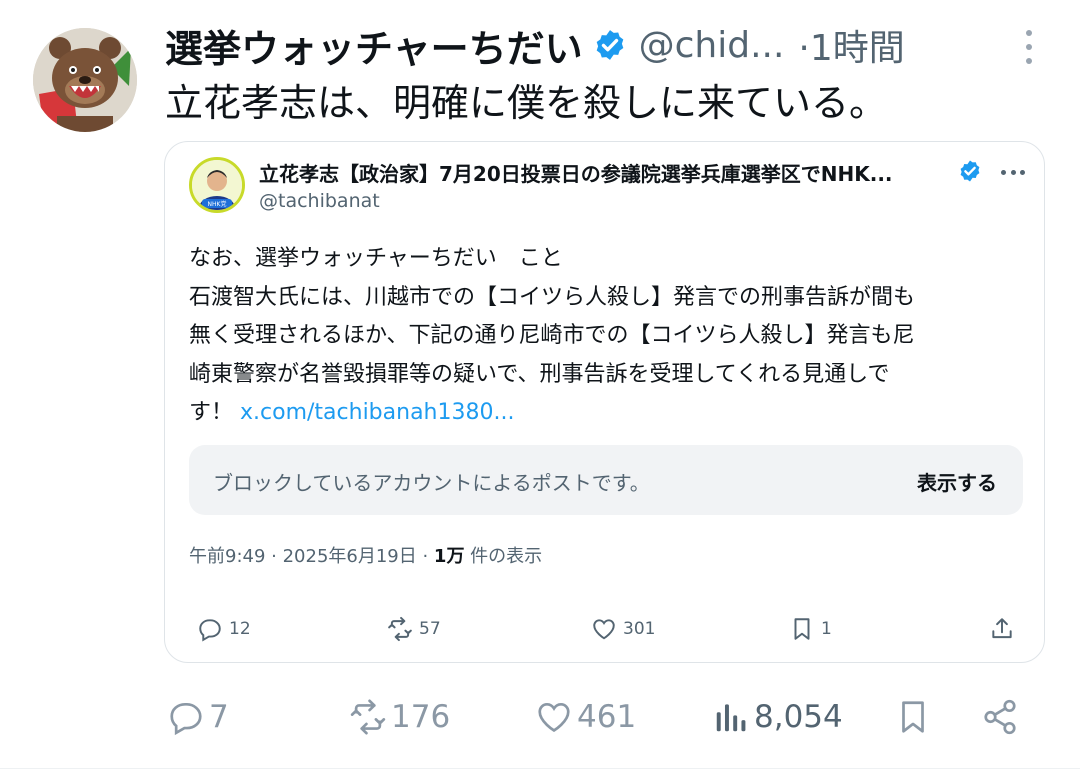 The height and width of the screenshot is (773, 1080). What do you see at coordinates (970, 171) in the screenshot?
I see `quoted-verified-badge-icon` at bounding box center [970, 171].